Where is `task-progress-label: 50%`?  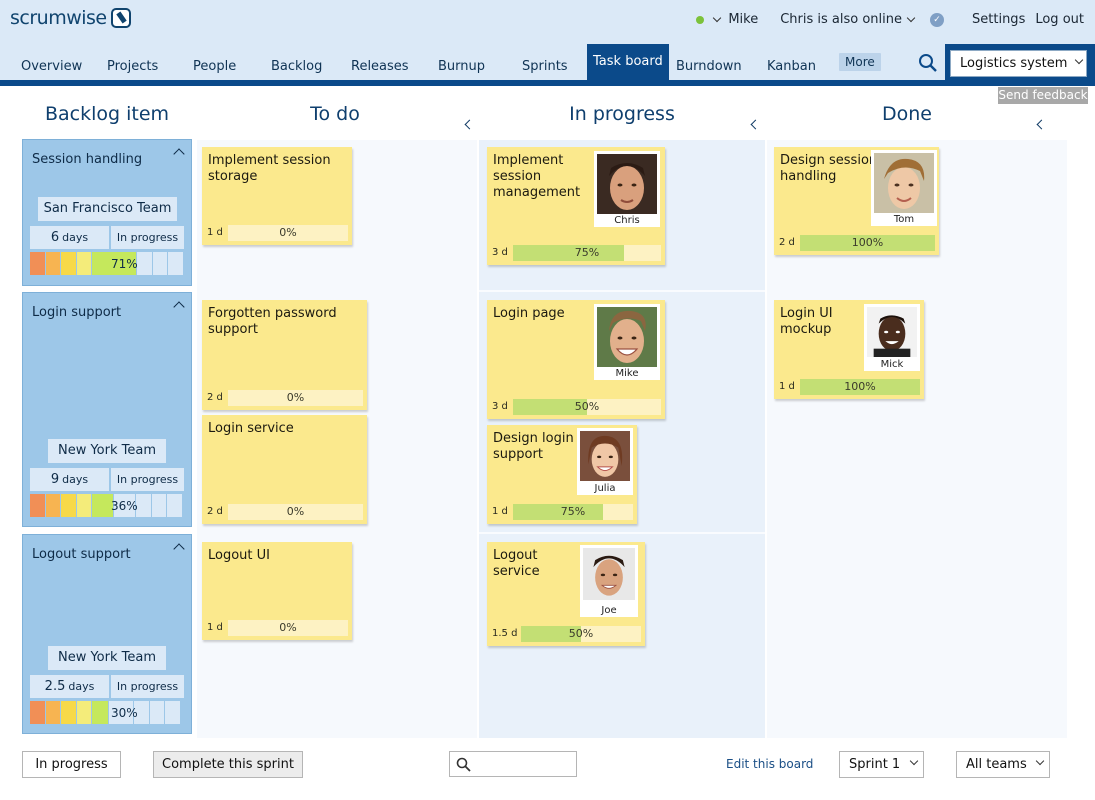
task-progress-label: 50% is located at coordinates (581, 633).